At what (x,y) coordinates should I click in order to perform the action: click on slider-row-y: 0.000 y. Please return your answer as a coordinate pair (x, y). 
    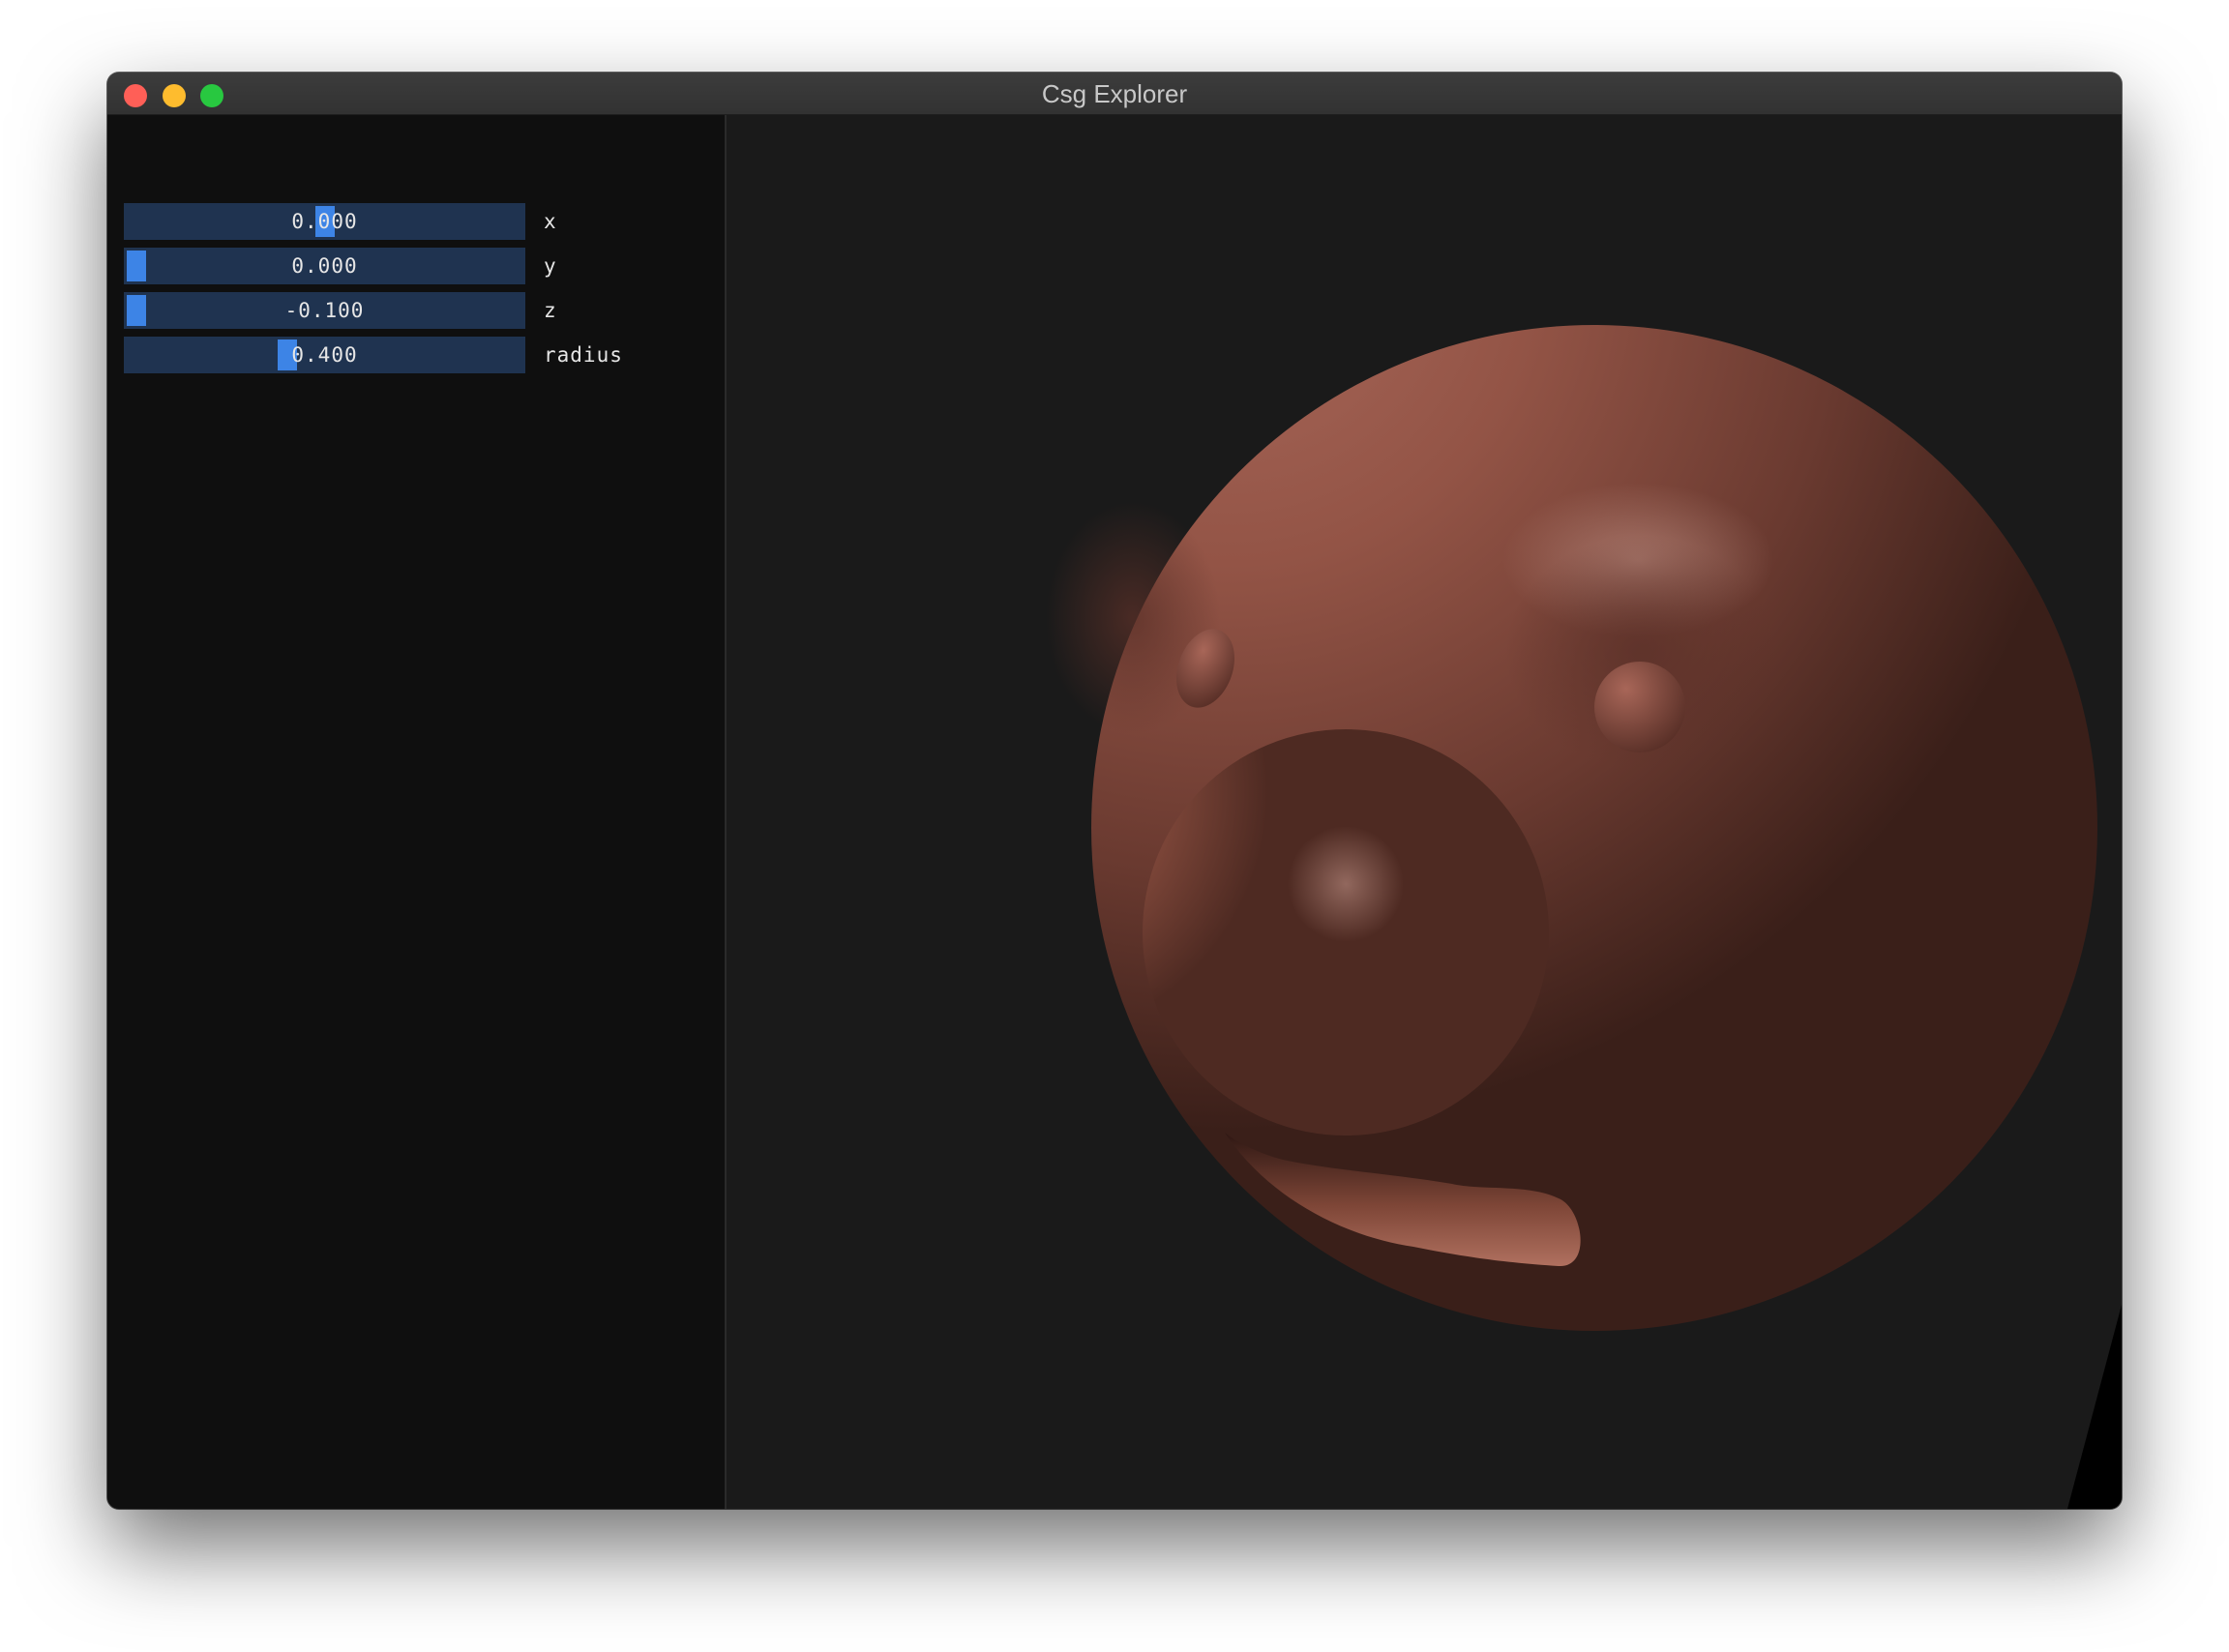
    Looking at the image, I should click on (424, 266).